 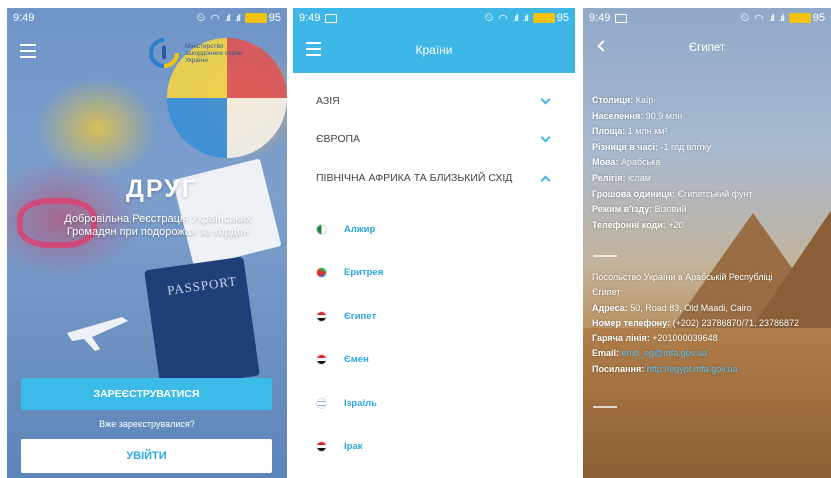 What do you see at coordinates (364, 272) in the screenshot?
I see `country-label: Еритрея` at bounding box center [364, 272].